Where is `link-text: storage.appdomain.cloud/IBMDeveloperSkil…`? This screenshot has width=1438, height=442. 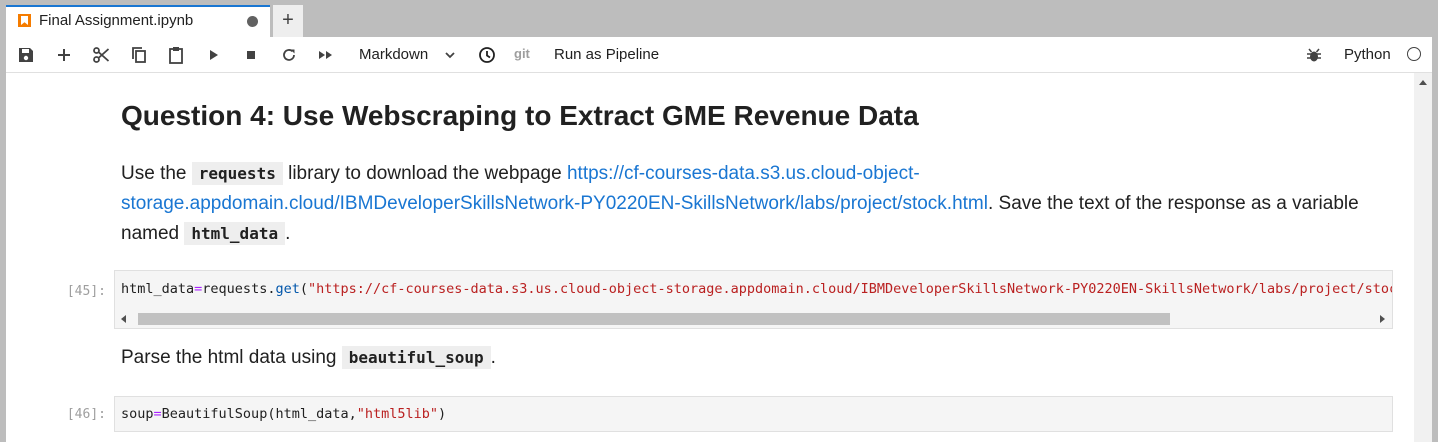 link-text: storage.appdomain.cloud/IBMDeveloperSkil… is located at coordinates (554, 203).